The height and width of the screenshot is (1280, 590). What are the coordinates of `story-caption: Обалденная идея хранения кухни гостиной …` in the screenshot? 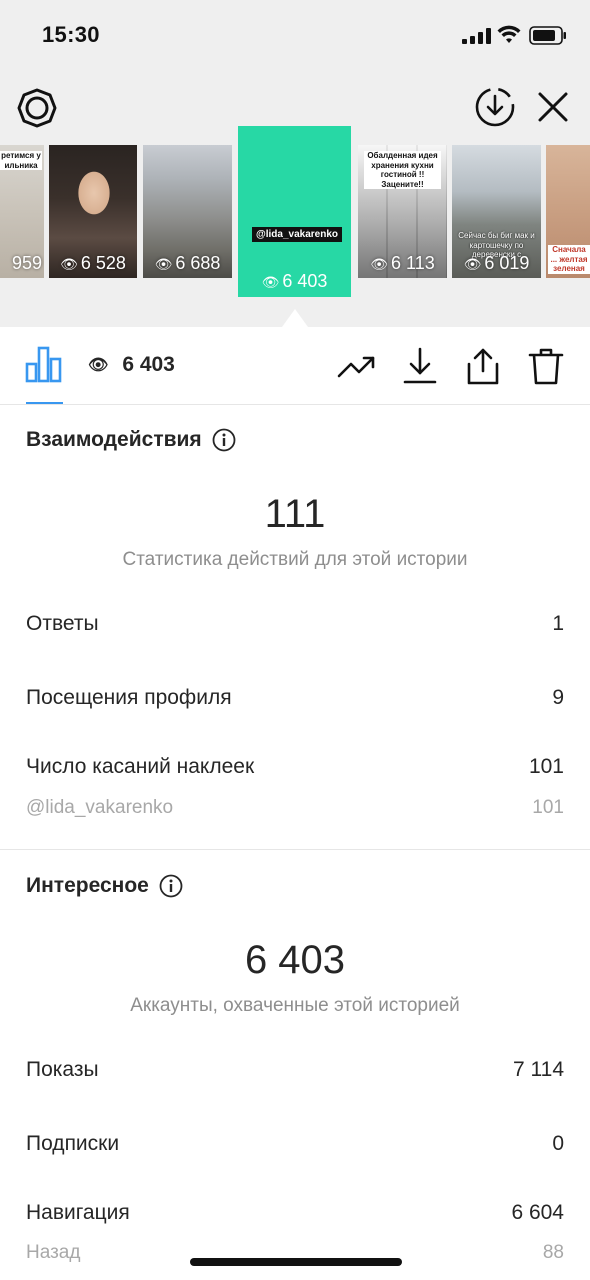 It's located at (402, 170).